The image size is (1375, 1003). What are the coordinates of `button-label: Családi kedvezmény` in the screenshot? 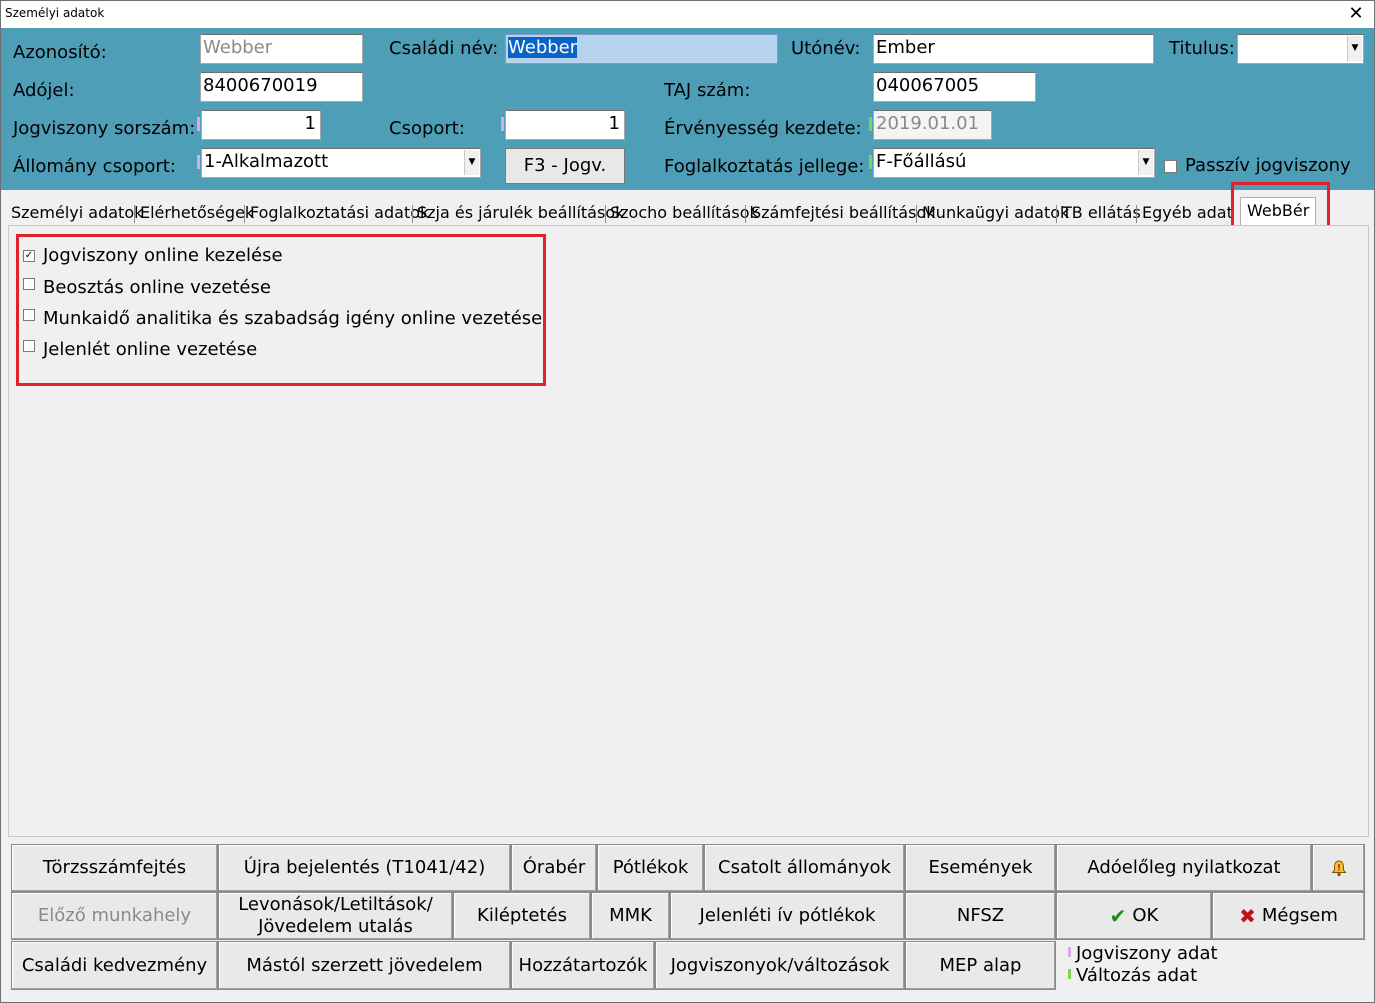 It's located at (114, 965).